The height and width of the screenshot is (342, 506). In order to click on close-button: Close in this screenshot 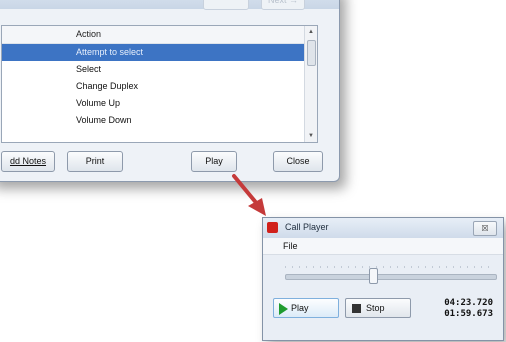, I will do `click(298, 161)`.